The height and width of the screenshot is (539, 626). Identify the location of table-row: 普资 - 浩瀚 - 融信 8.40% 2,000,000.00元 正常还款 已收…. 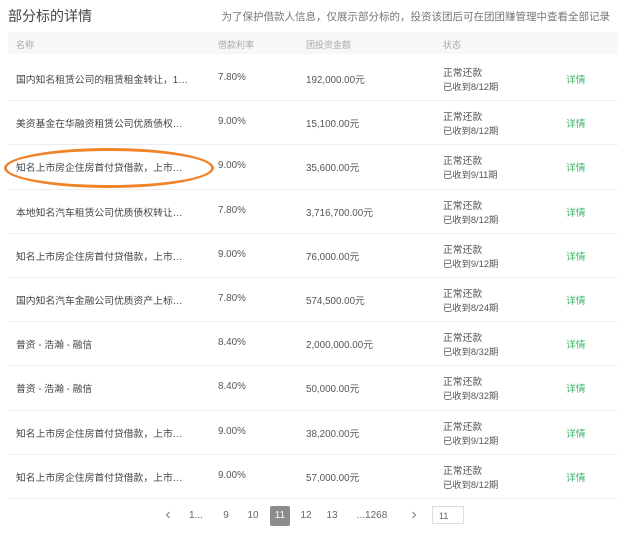
(313, 344).